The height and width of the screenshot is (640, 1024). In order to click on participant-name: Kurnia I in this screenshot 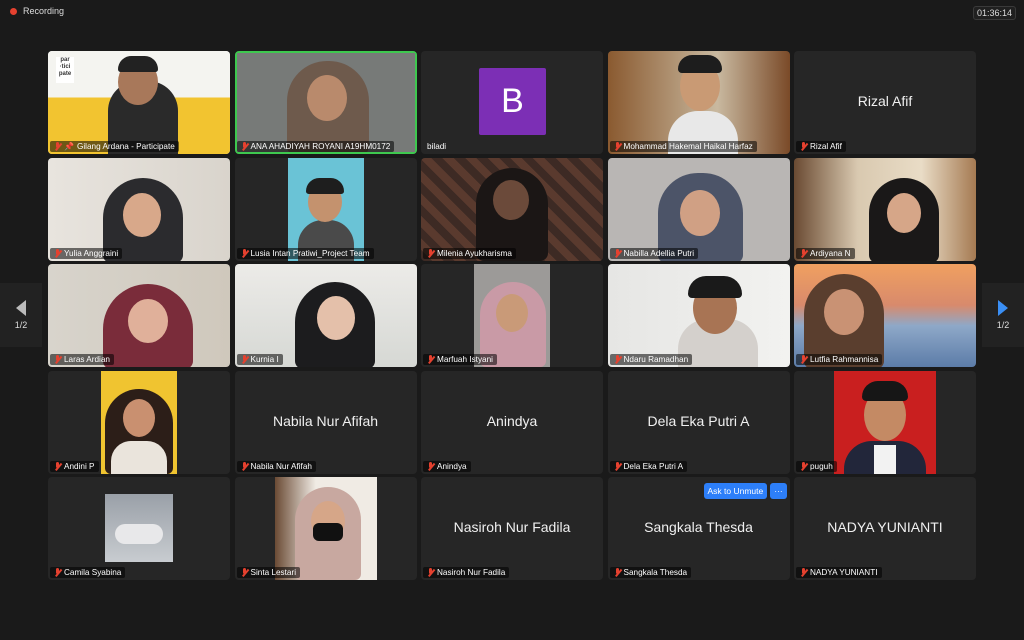, I will do `click(264, 359)`.